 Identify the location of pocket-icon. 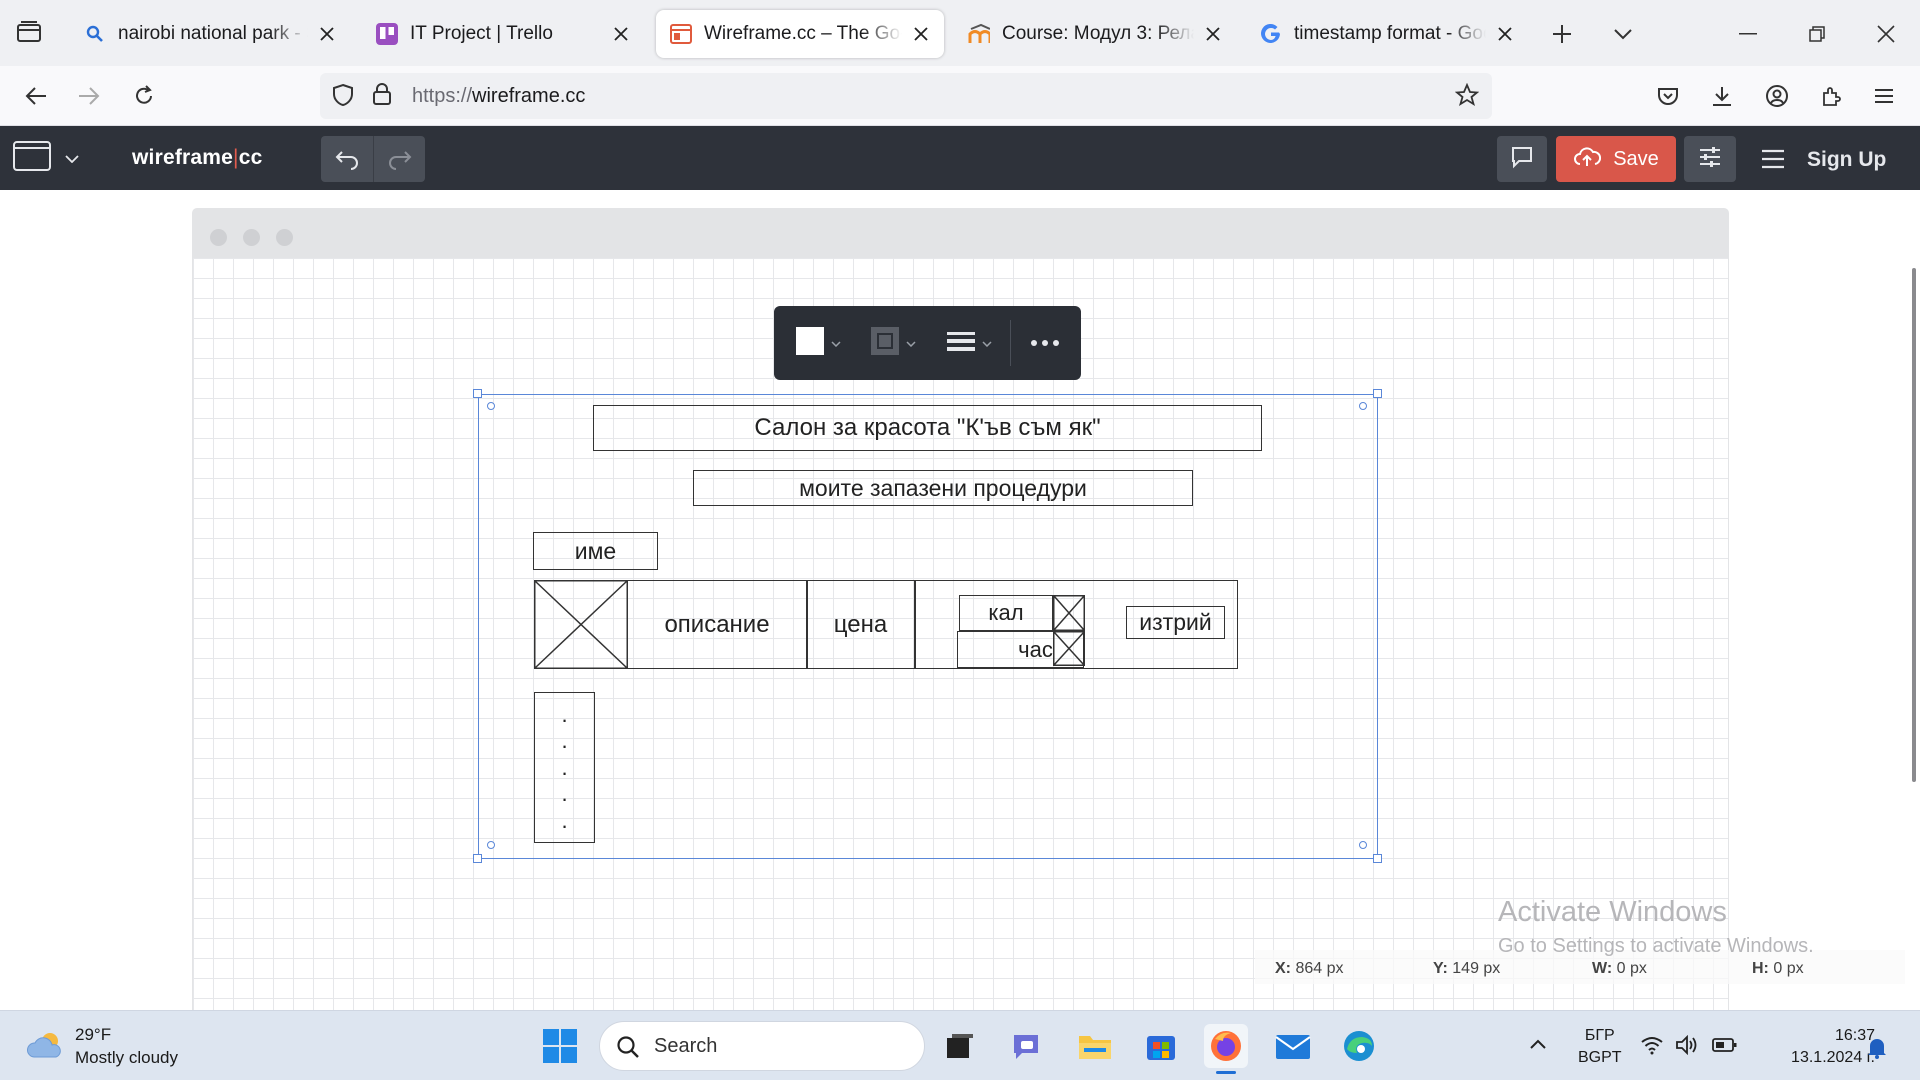
(1668, 96).